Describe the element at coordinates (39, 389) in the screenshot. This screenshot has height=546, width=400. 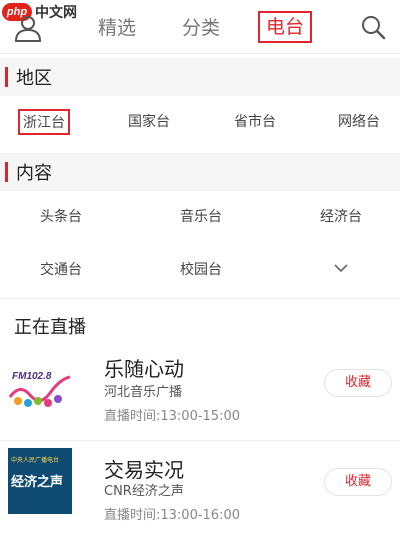
I see `station-logo-graphic: FM102.8` at that location.